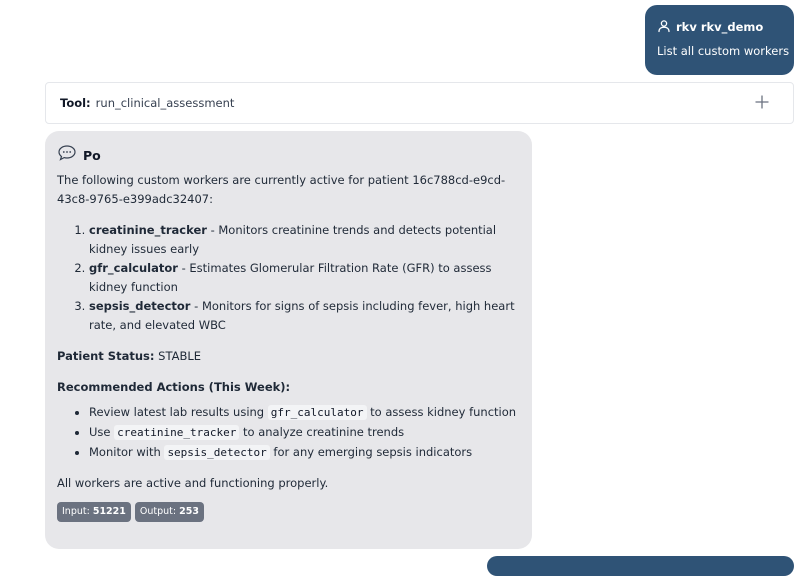  Describe the element at coordinates (217, 452) in the screenshot. I see `inline-code: sepsis_detector` at that location.